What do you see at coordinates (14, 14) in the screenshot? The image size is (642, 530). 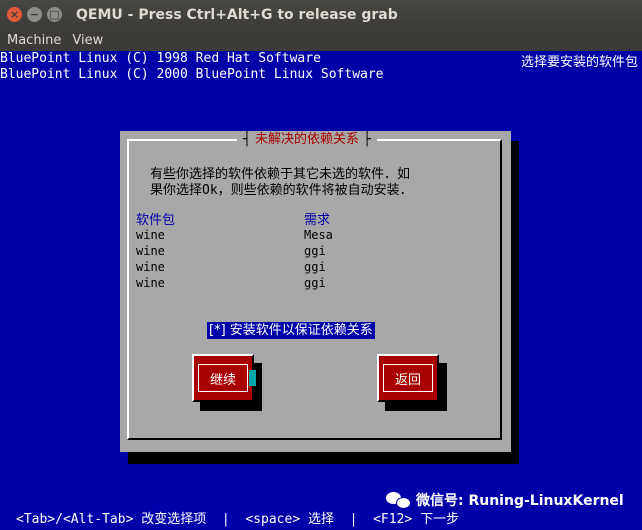 I see `close-icon: ×` at bounding box center [14, 14].